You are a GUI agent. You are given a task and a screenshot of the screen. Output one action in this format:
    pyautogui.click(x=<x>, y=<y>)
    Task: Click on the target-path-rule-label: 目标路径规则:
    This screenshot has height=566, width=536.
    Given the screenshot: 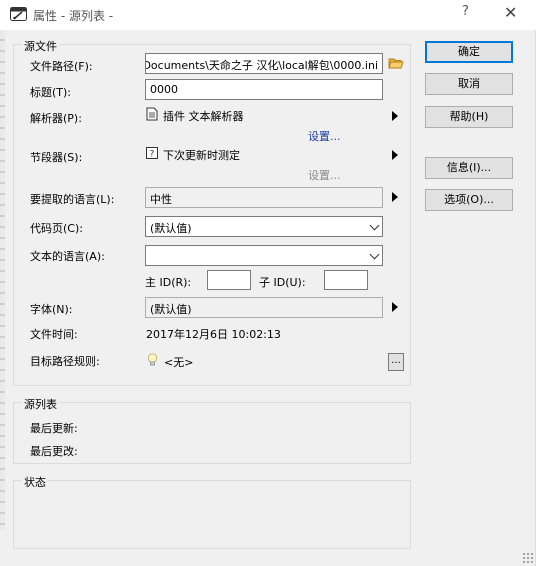 What is the action you would take?
    pyautogui.click(x=65, y=361)
    